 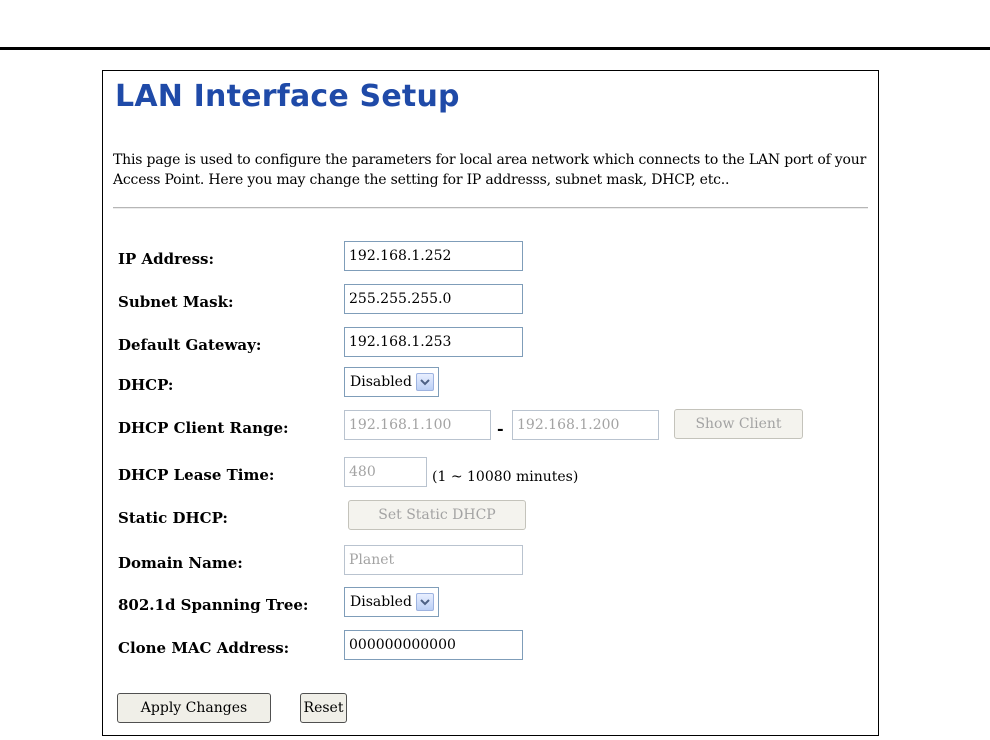 I want to click on subnet-mask-row: Subnet Mask:, so click(x=491, y=301).